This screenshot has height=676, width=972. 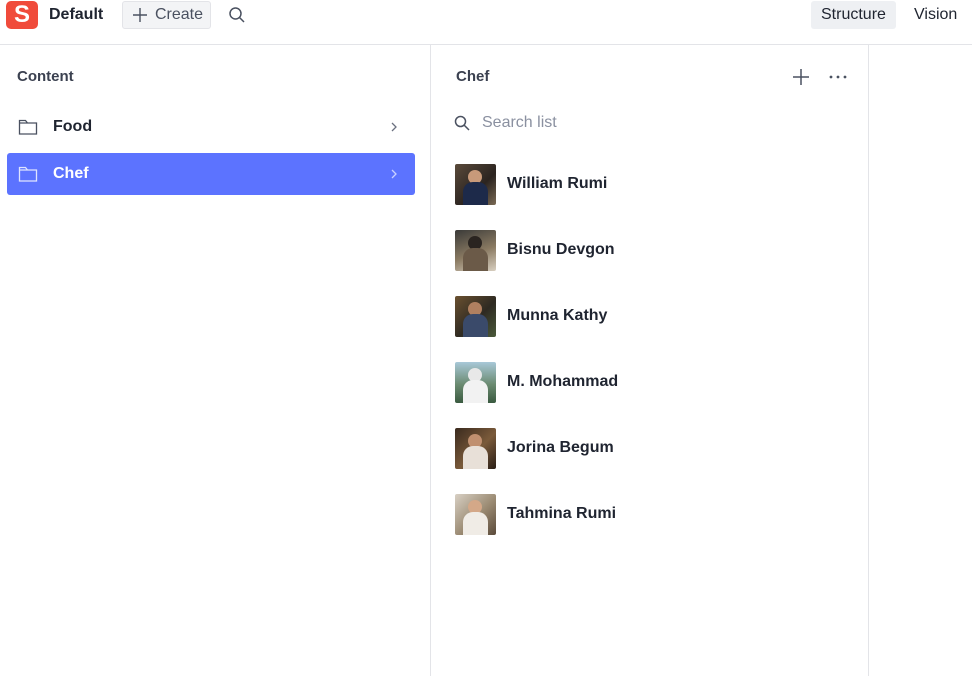 I want to click on create-button-label: Create, so click(x=179, y=14).